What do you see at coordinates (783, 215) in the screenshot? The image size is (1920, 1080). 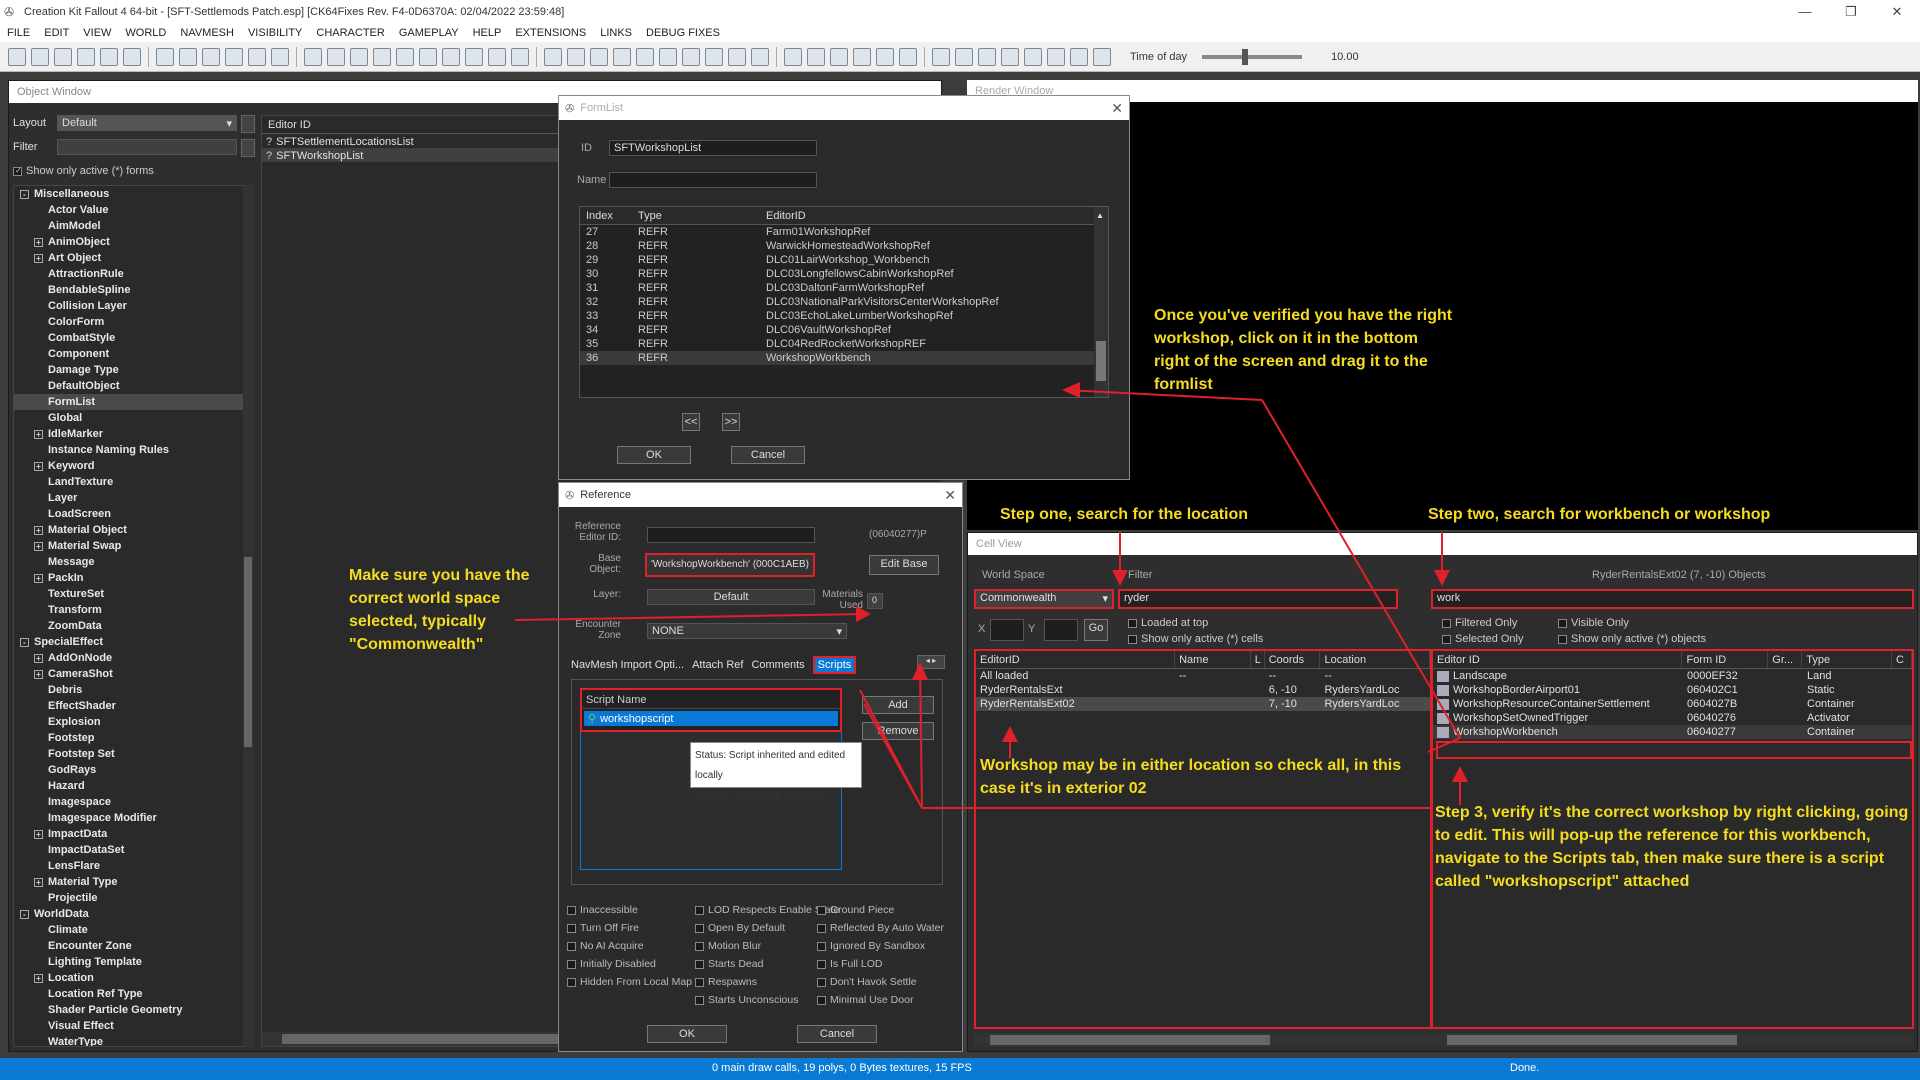 I see `col-editorid: EditorID` at bounding box center [783, 215].